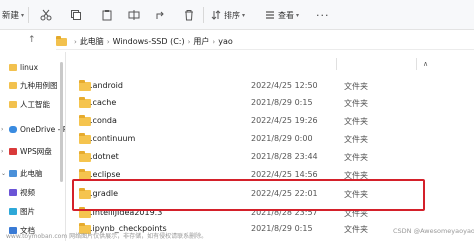  Describe the element at coordinates (29, 67) in the screenshot. I see `sidebar-item-label: linux` at that location.